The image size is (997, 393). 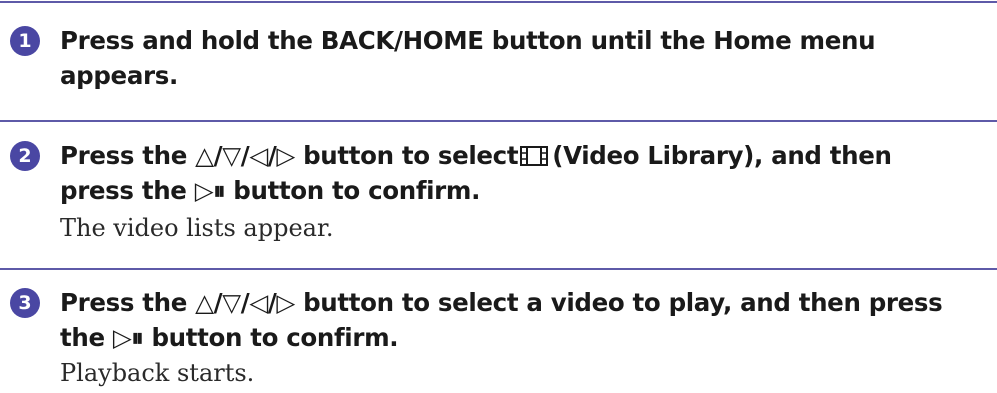 What do you see at coordinates (534, 156) in the screenshot?
I see `video-library-icon` at bounding box center [534, 156].